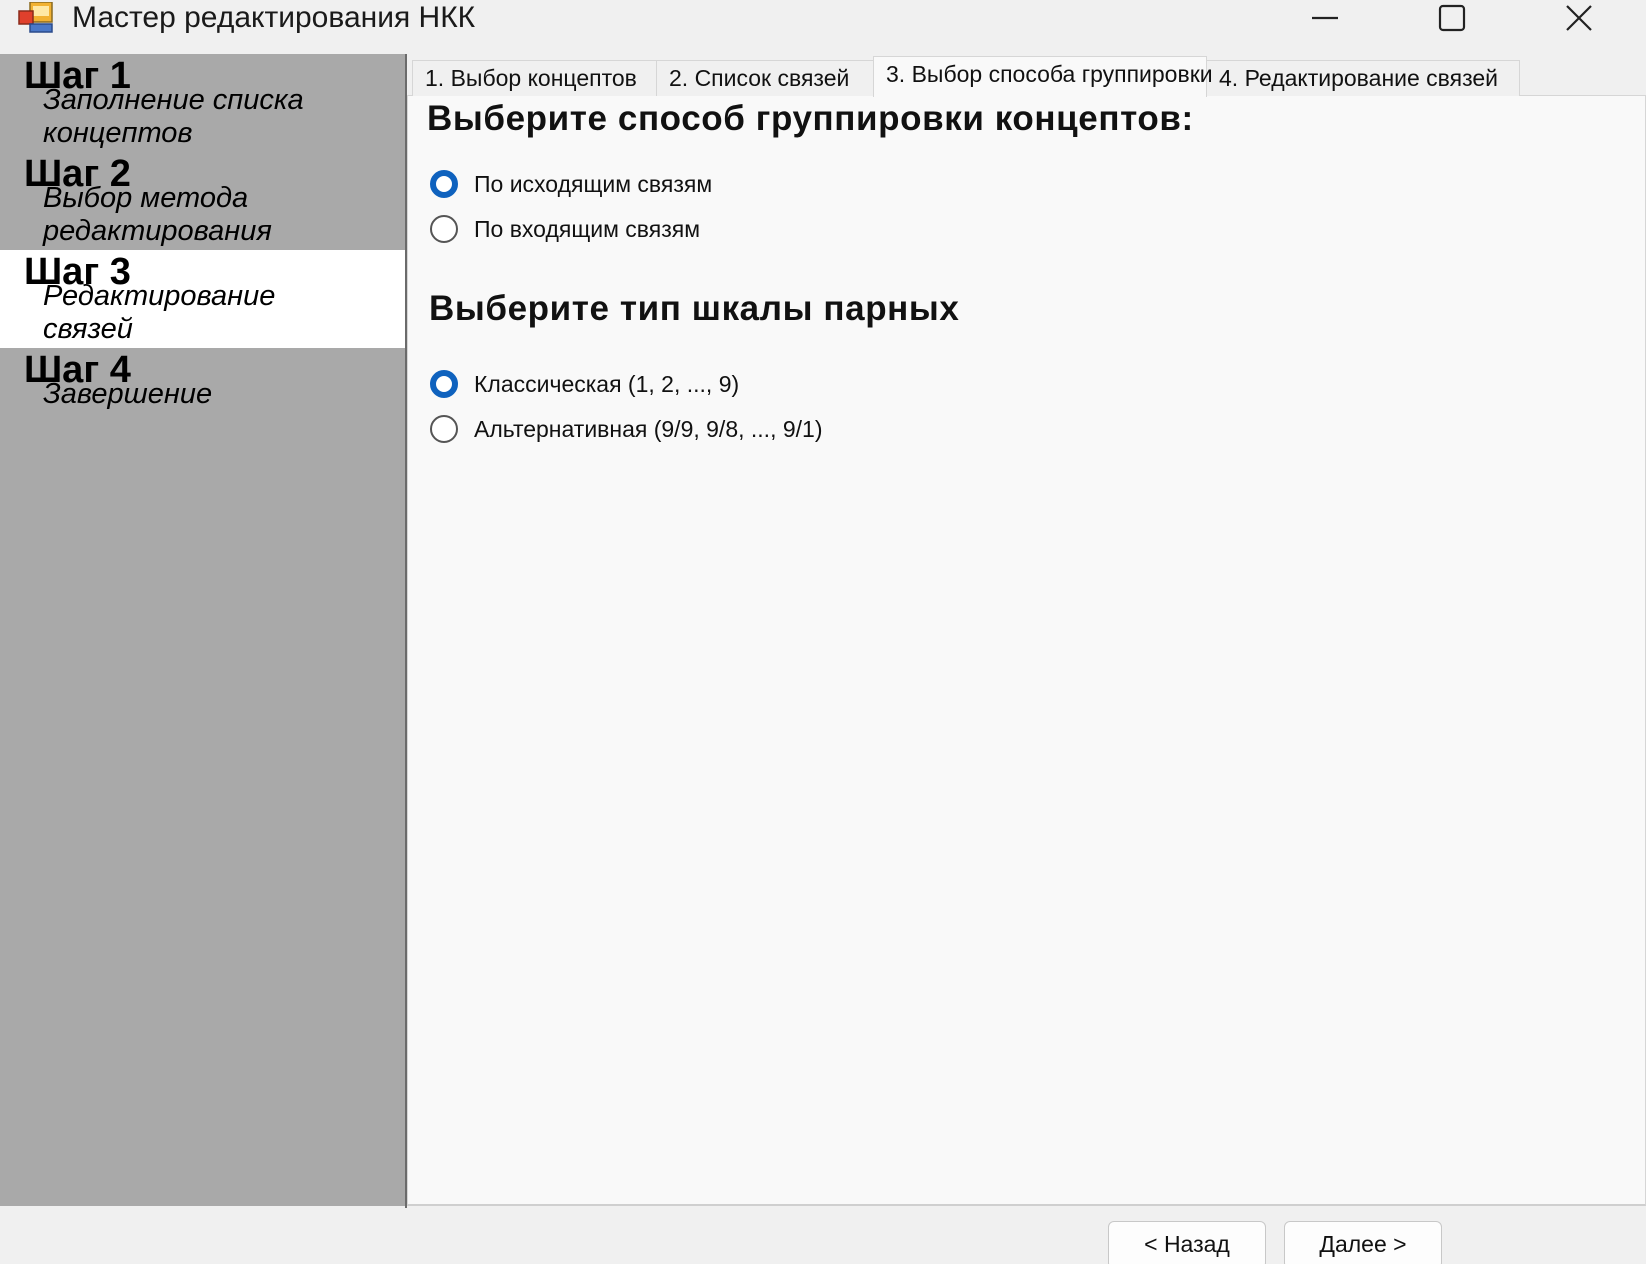 The image size is (1646, 1264). What do you see at coordinates (534, 78) in the screenshot?
I see `tab-select-concepts: 1. Выбор концептов` at bounding box center [534, 78].